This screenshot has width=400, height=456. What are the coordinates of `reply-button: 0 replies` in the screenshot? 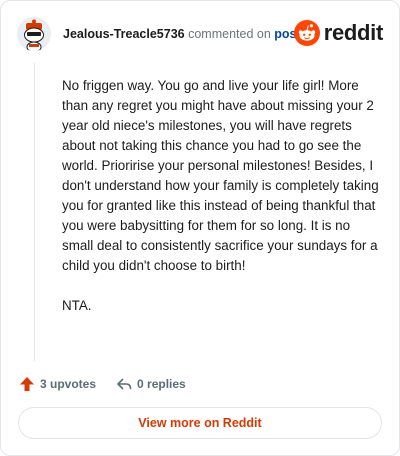 It's located at (151, 384).